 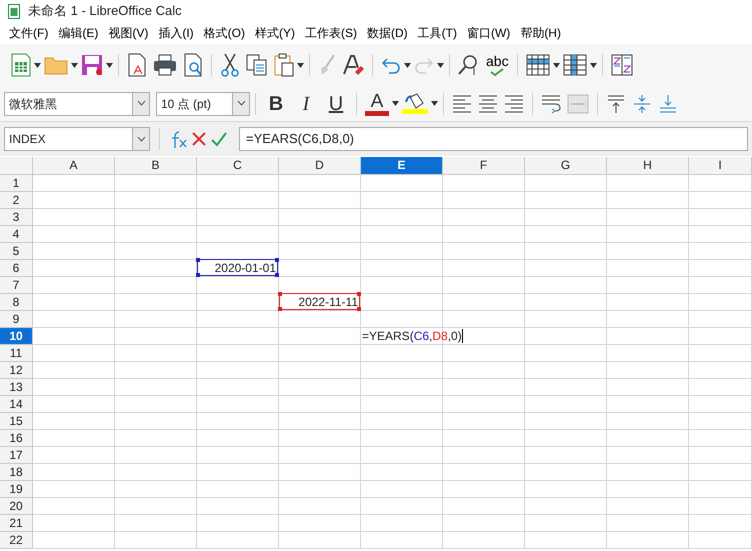 What do you see at coordinates (493, 139) in the screenshot?
I see `formula-input-field: =YEARS(C6,D8,0)` at bounding box center [493, 139].